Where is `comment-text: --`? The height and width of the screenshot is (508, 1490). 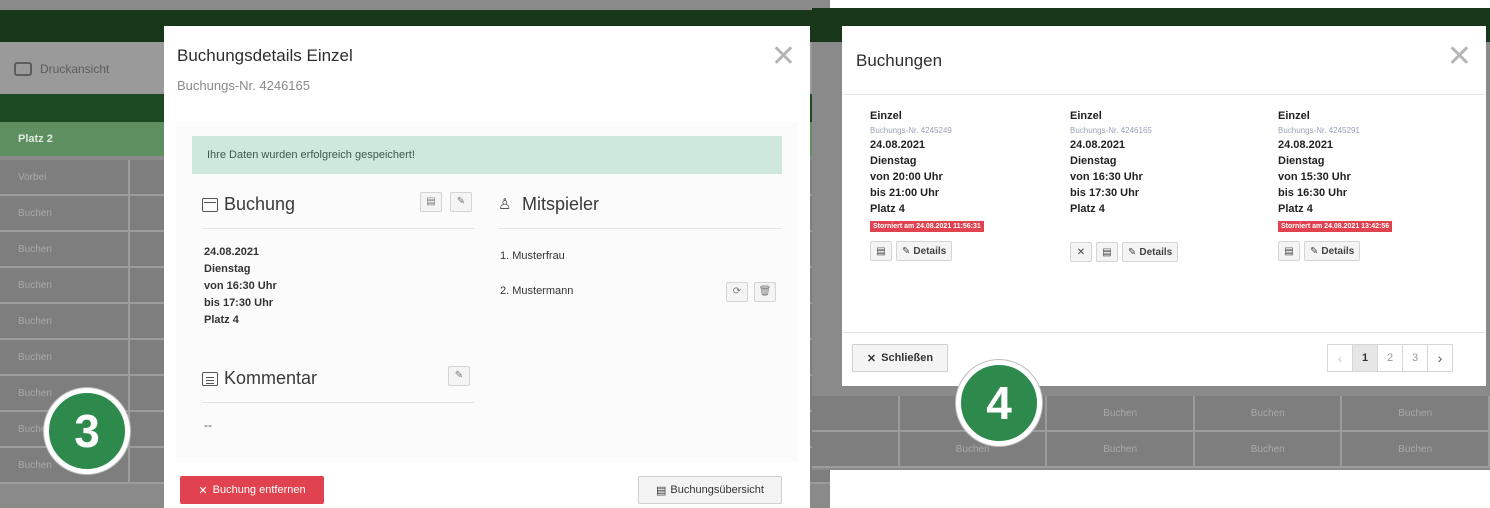 comment-text: -- is located at coordinates (208, 425).